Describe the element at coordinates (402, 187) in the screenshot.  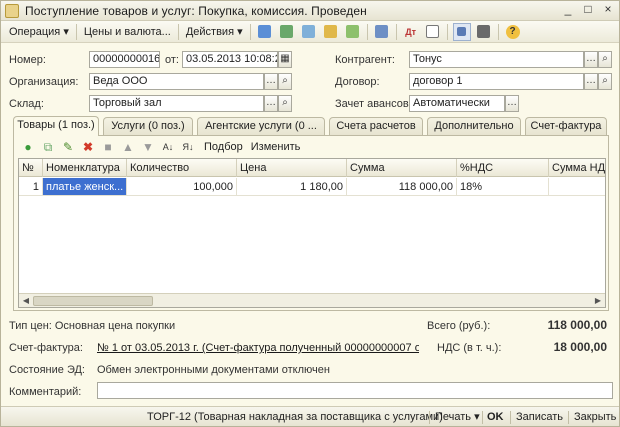
I see `table-cell-sum: 118 000,00` at that location.